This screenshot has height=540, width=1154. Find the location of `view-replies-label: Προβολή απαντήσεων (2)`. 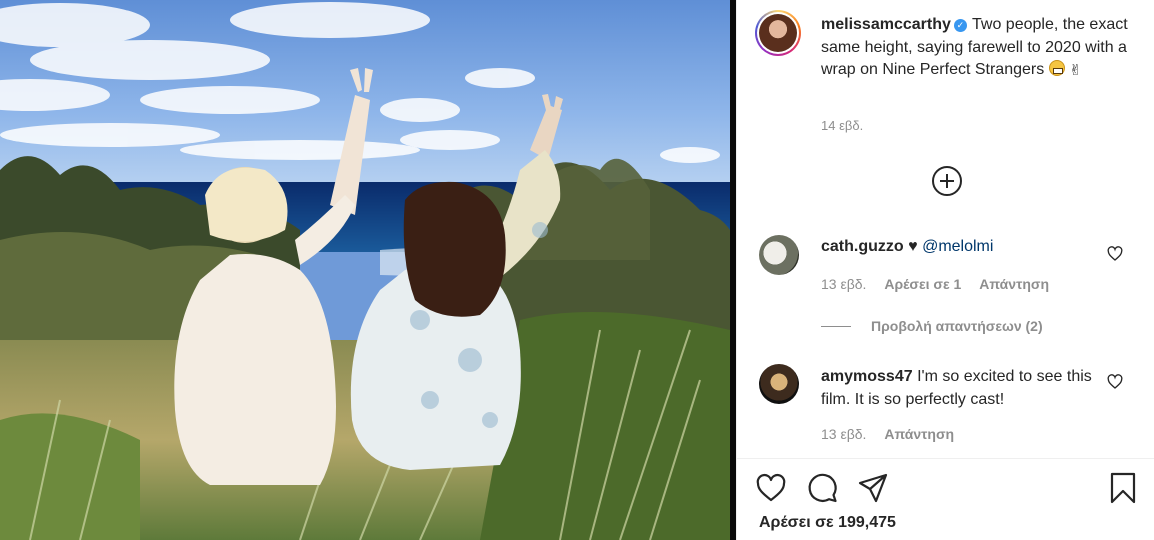

view-replies-label: Προβολή απαντήσεων (2) is located at coordinates (957, 326).